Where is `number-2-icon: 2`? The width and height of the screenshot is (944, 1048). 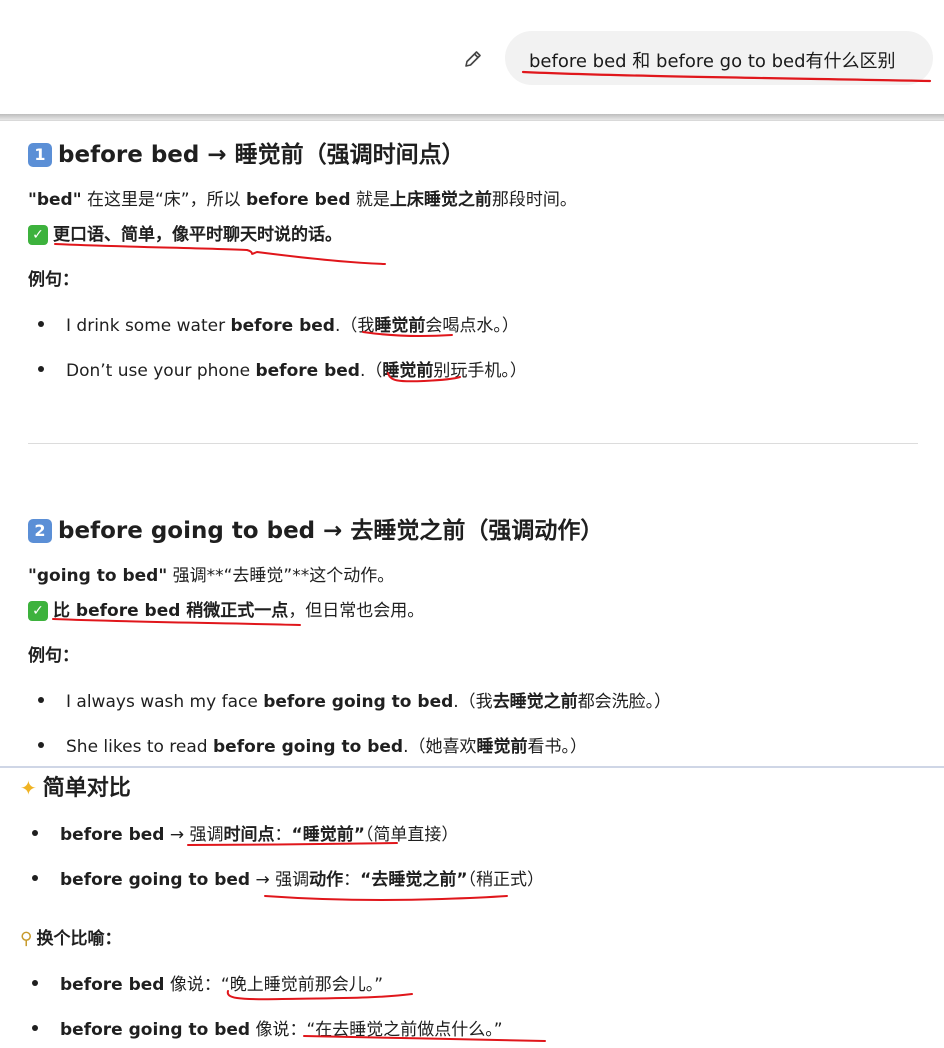 number-2-icon: 2 is located at coordinates (40, 531).